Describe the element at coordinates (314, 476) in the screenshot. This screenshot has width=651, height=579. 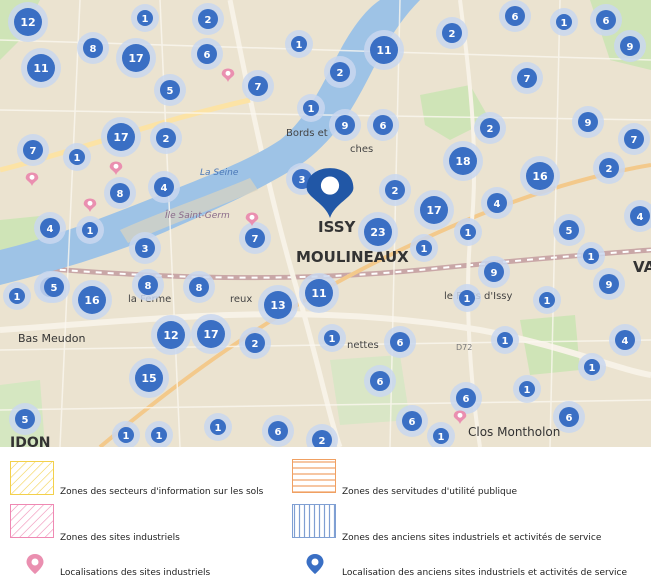
I see `legend-swatch-sup` at that location.